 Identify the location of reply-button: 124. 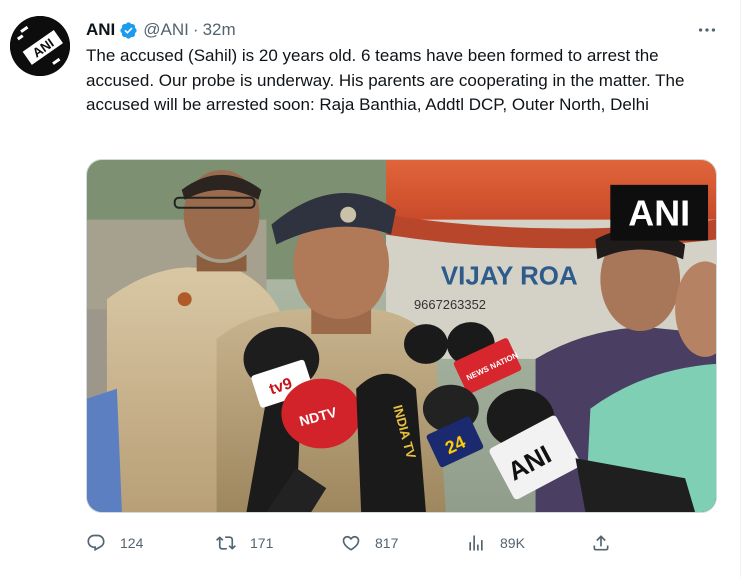
(151, 543).